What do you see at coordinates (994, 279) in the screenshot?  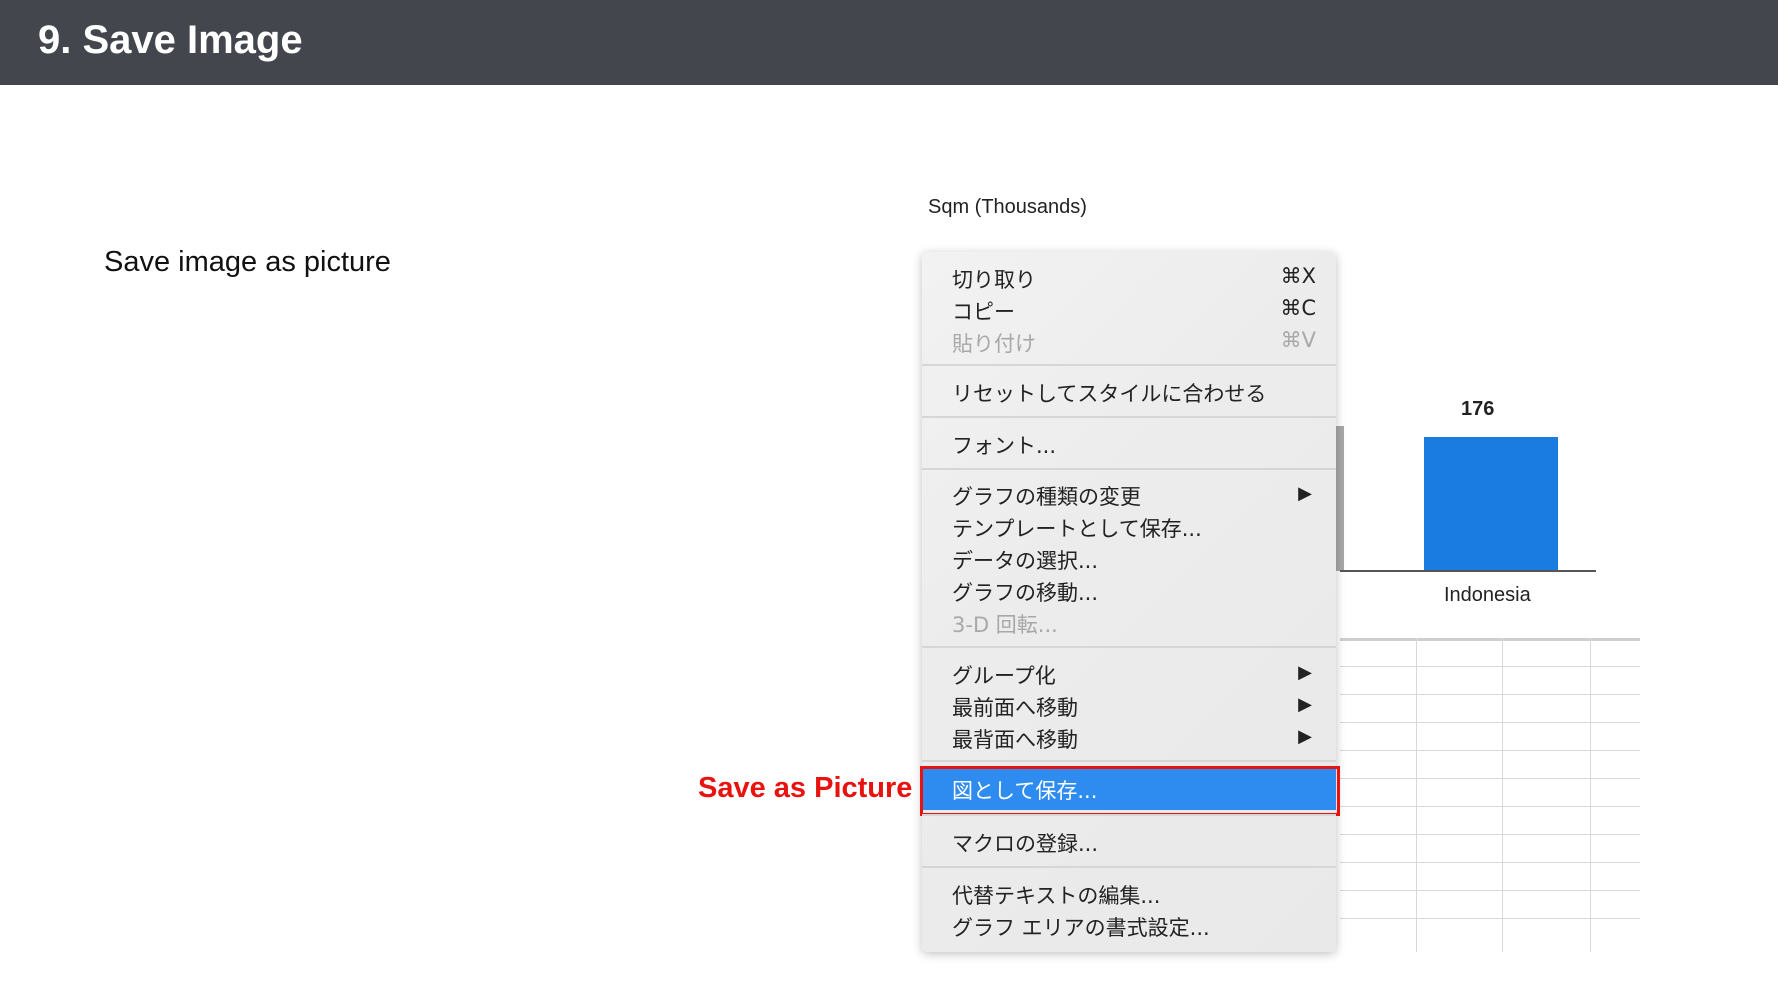 I see `menu-item-cut: 切り取り` at bounding box center [994, 279].